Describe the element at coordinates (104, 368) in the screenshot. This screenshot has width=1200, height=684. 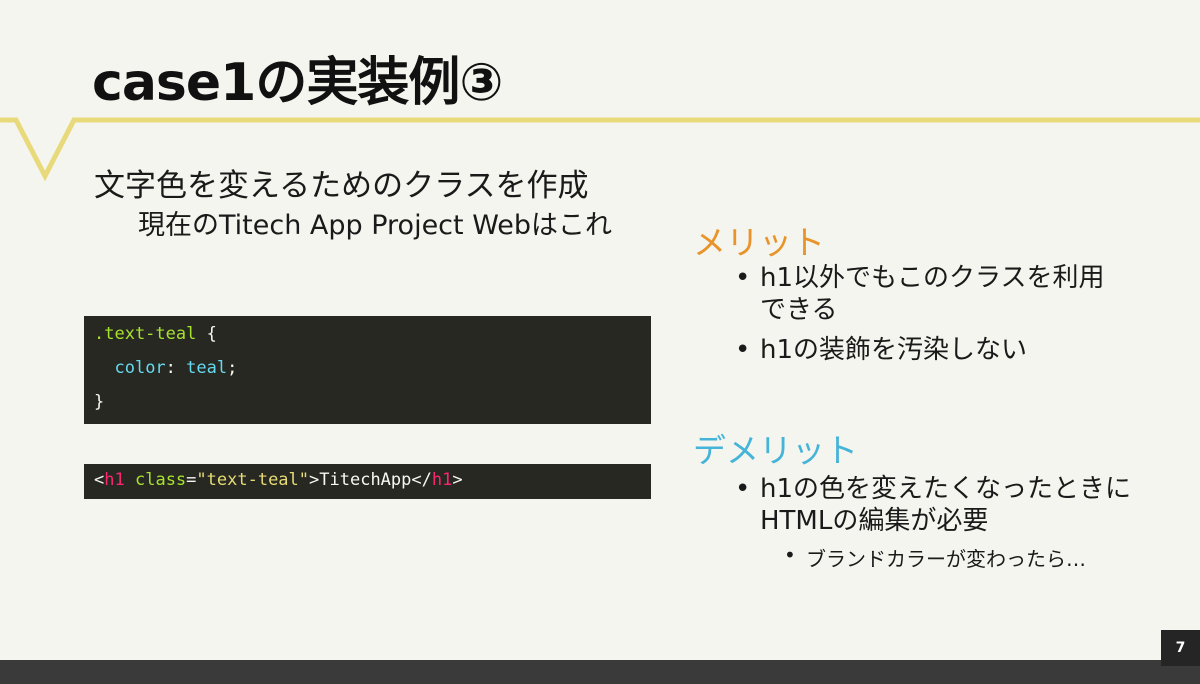
I see `css-indent` at that location.